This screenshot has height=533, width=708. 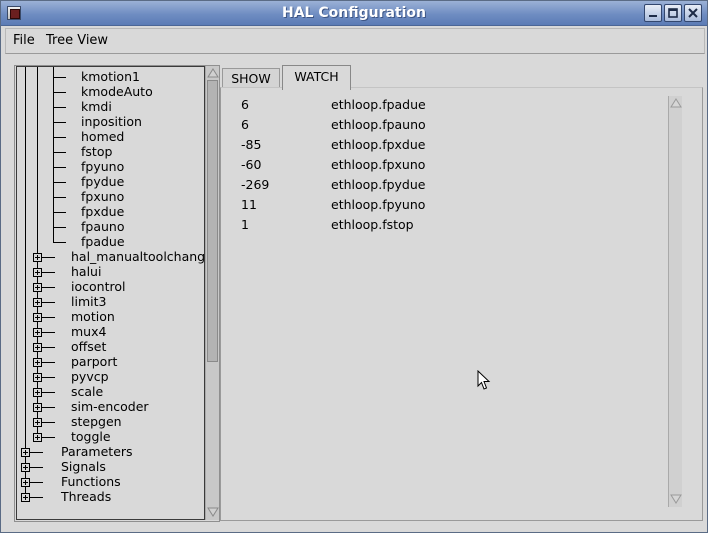 What do you see at coordinates (96, 151) in the screenshot?
I see `tree-item: fstop` at bounding box center [96, 151].